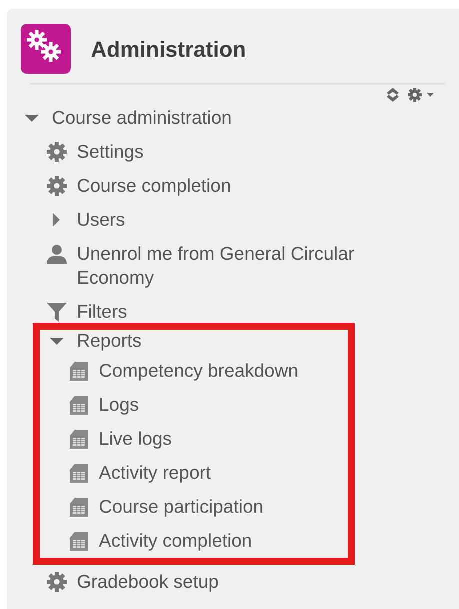 The image size is (459, 609). What do you see at coordinates (154, 186) in the screenshot?
I see `tree-item-label: Course completion` at bounding box center [154, 186].